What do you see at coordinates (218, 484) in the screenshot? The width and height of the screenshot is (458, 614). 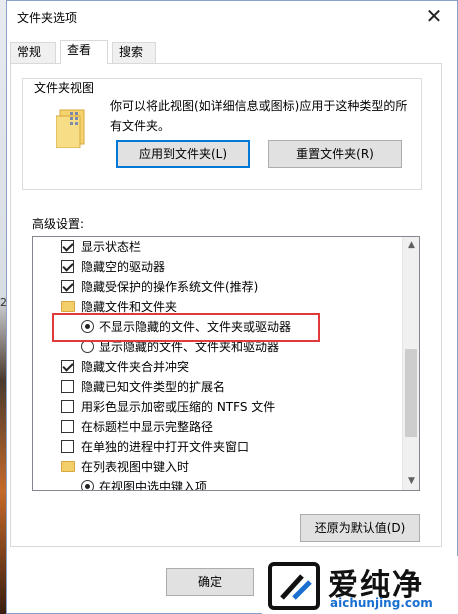 I see `setting-select-typed-item: 在视图中选中键入项` at bounding box center [218, 484].